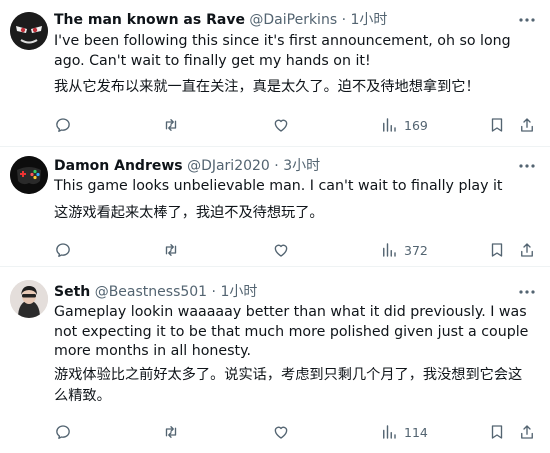 This screenshot has height=453, width=550. Describe the element at coordinates (293, 250) in the screenshot. I see `action-bar: 372` at that location.